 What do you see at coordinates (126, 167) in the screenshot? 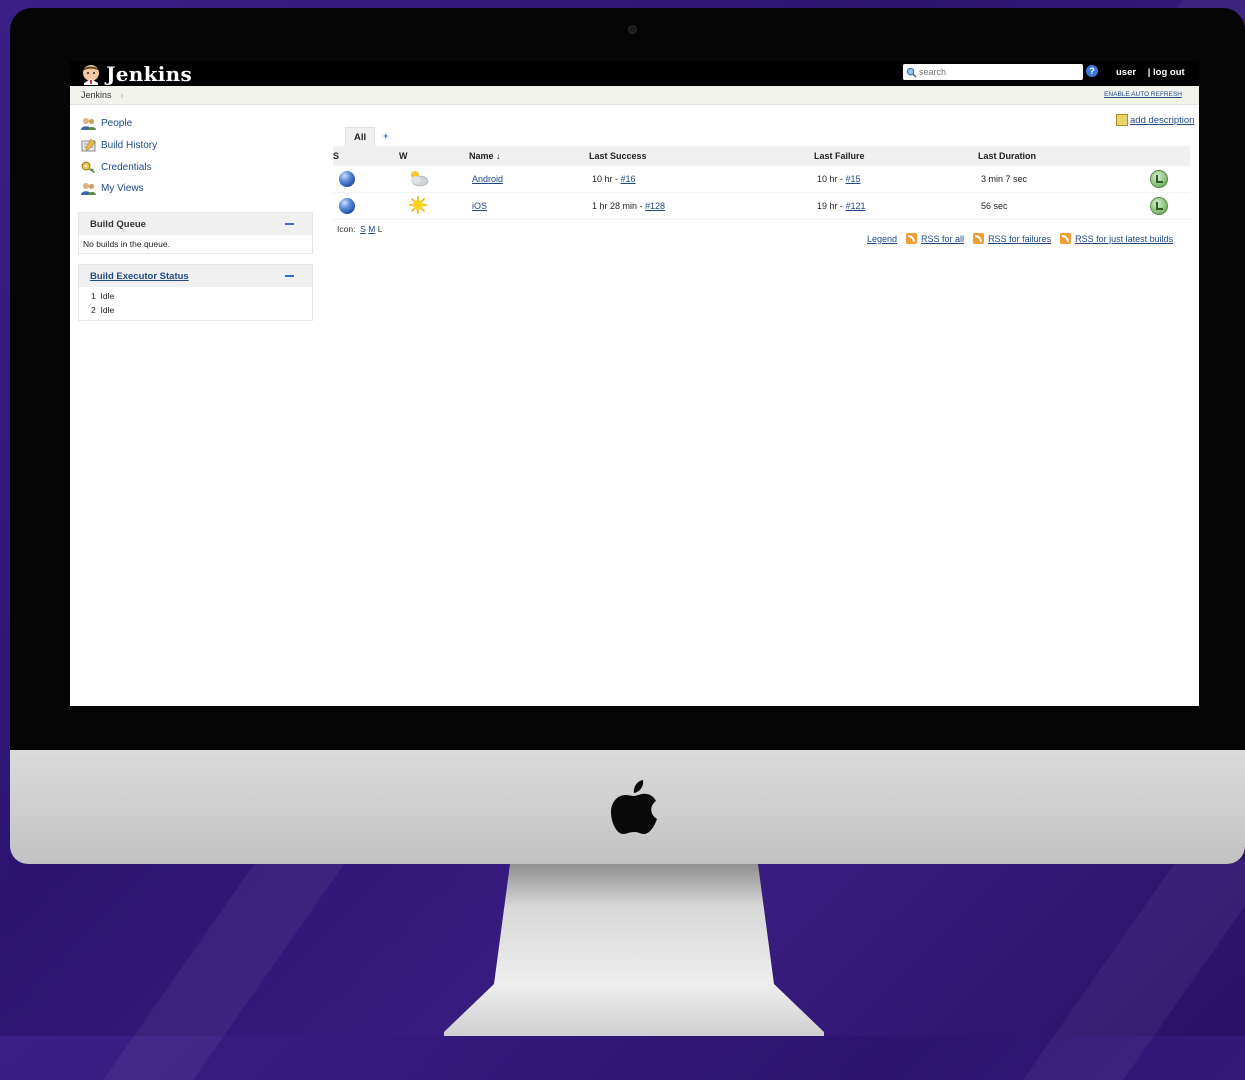
I see `sidebar-item-label: Credentials` at bounding box center [126, 167].